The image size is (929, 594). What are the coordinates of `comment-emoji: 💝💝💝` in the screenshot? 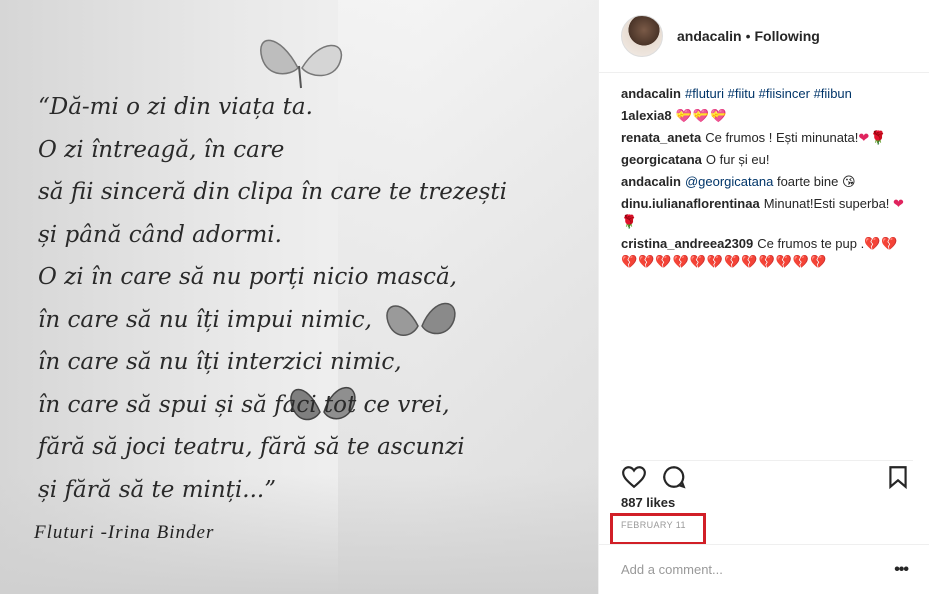 It's located at (701, 115).